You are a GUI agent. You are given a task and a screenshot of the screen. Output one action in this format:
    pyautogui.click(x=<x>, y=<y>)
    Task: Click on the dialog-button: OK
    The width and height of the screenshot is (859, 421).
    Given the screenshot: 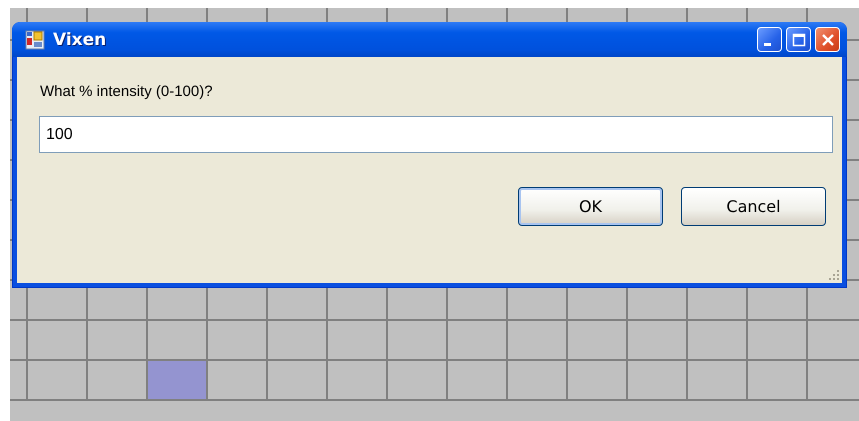 What is the action you would take?
    pyautogui.click(x=590, y=206)
    